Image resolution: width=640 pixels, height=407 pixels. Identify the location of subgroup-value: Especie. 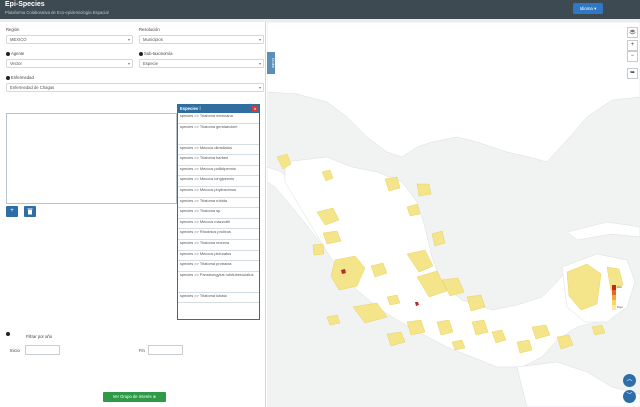
(150, 63).